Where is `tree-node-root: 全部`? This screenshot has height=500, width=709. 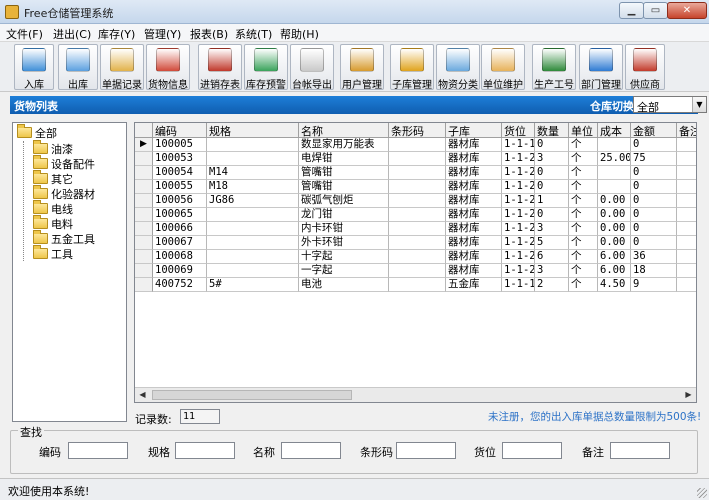 tree-node-root: 全部 is located at coordinates (37, 132).